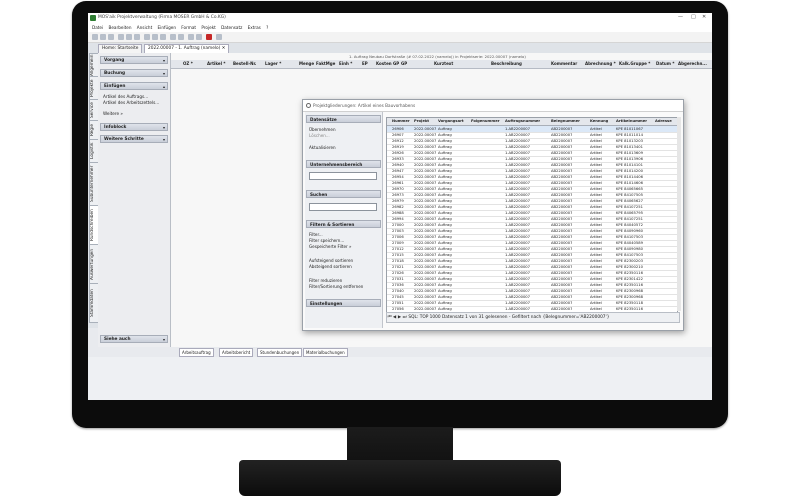 This screenshot has height=500, width=800. I want to click on col-menge: Menge, so click(306, 63).